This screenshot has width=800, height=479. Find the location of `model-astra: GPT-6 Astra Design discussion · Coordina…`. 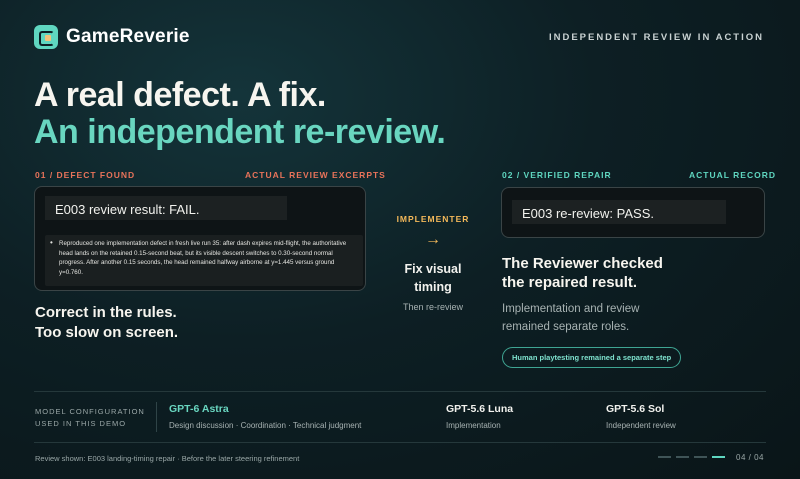

model-astra: GPT-6 Astra Design discussion · Coordina… is located at coordinates (265, 416).